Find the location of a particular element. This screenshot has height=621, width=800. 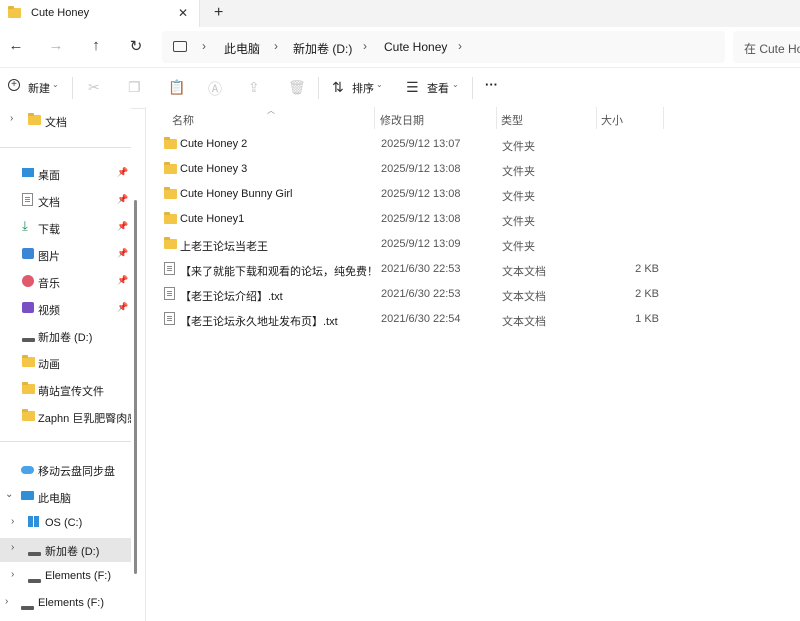

column-header-name: 名称 is located at coordinates (183, 120).